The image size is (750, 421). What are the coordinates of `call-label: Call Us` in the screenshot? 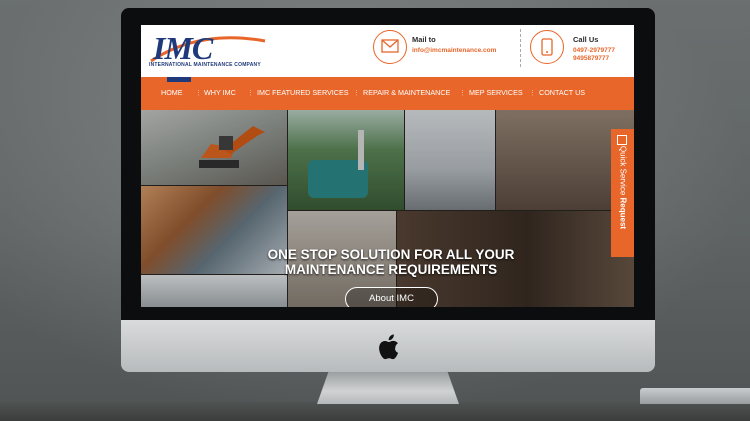 It's located at (586, 39).